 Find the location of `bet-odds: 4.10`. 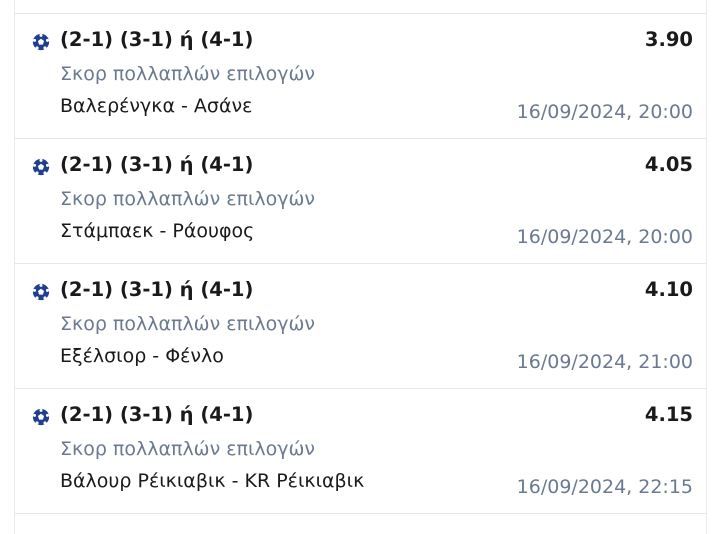

bet-odds: 4.10 is located at coordinates (668, 289).